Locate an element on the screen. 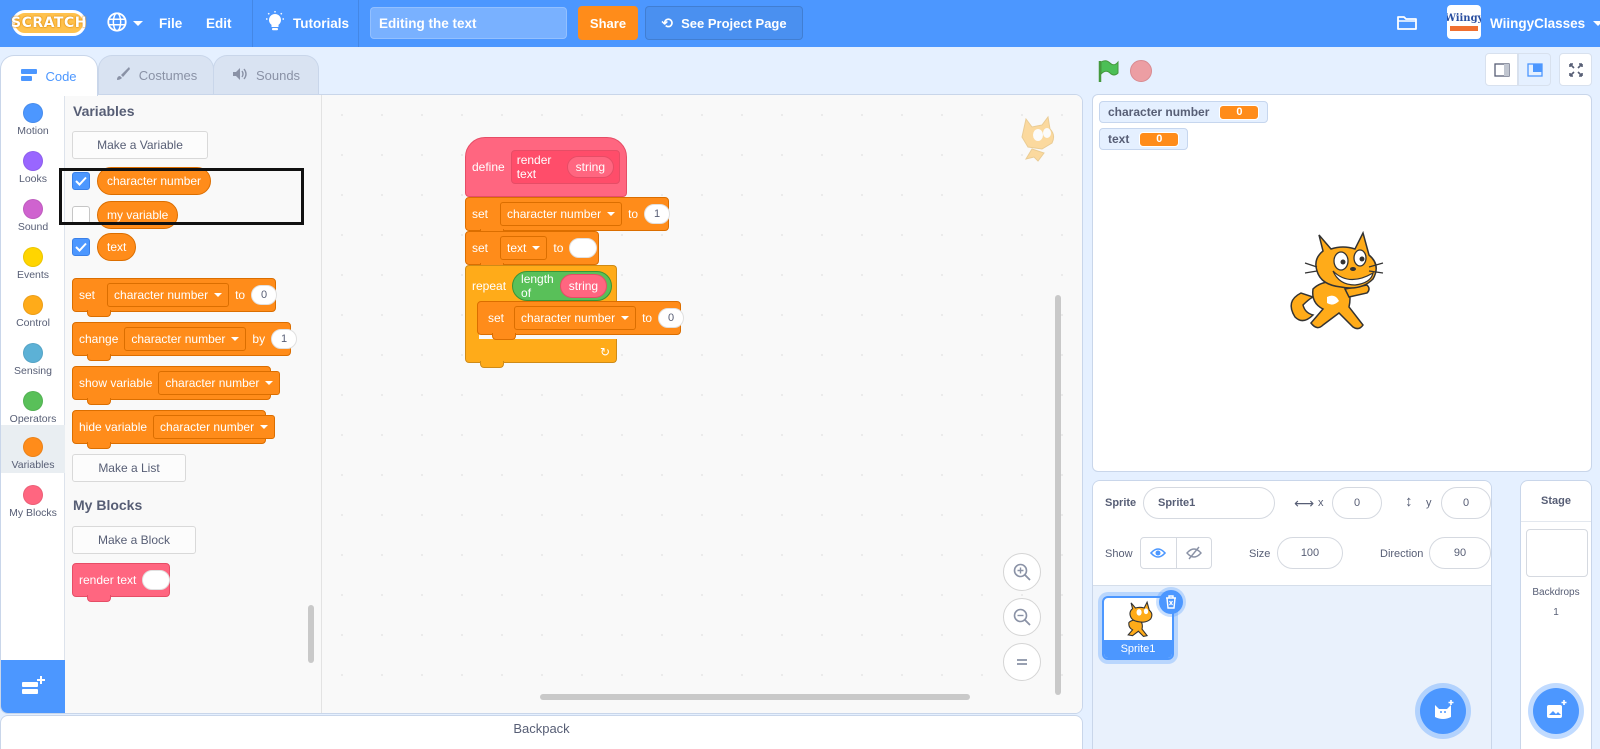 Image resolution: width=1600 pixels, height=749 pixels. size-input: 100 is located at coordinates (1310, 553).